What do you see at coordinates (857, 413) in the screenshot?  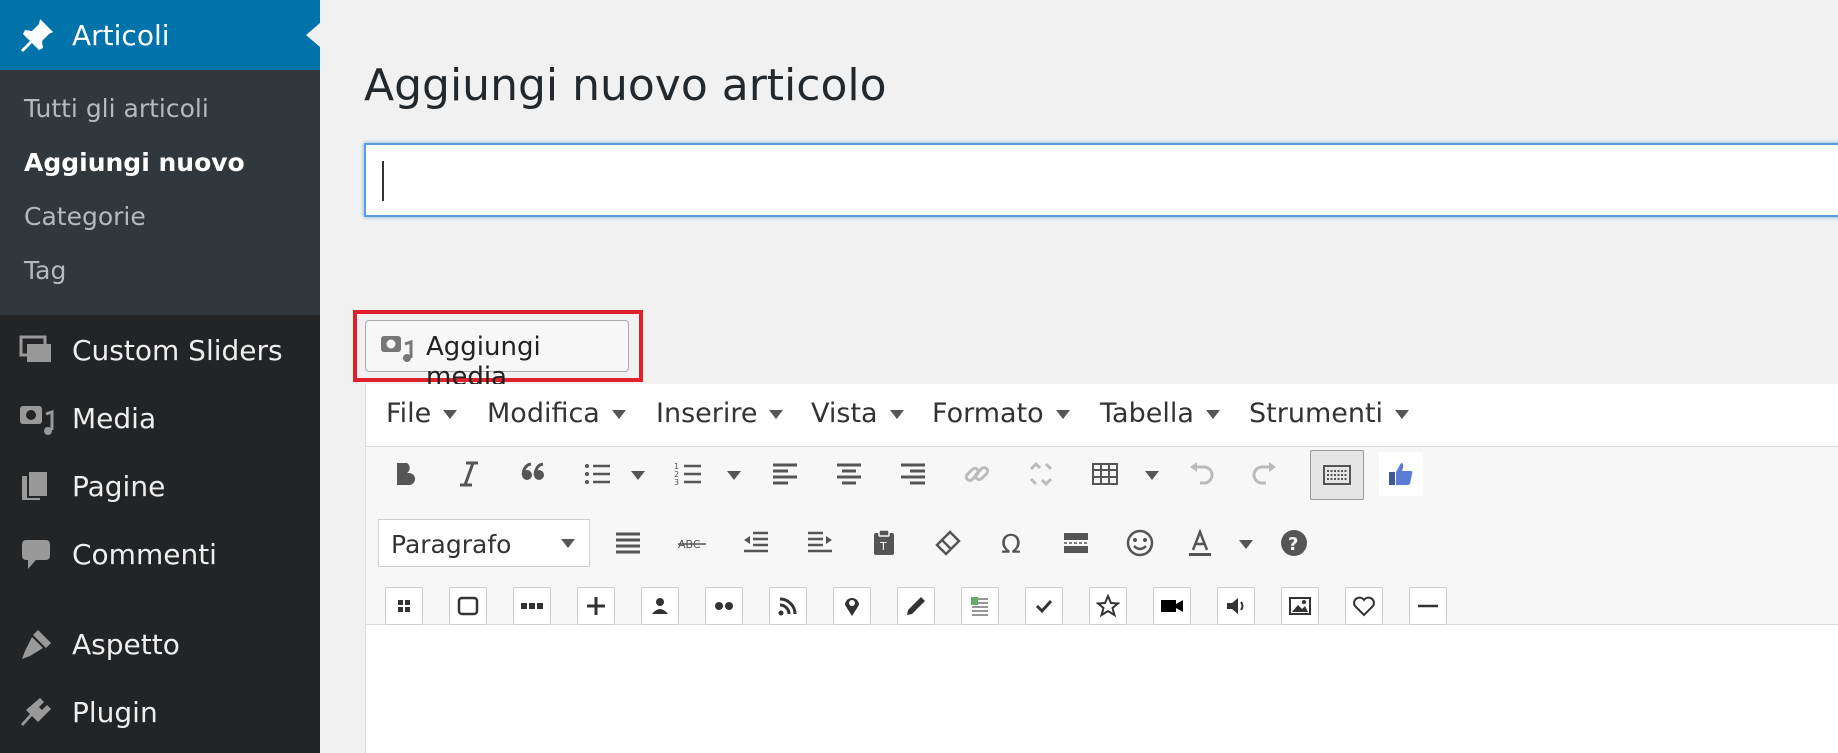 I see `menu-vista: Vista` at bounding box center [857, 413].